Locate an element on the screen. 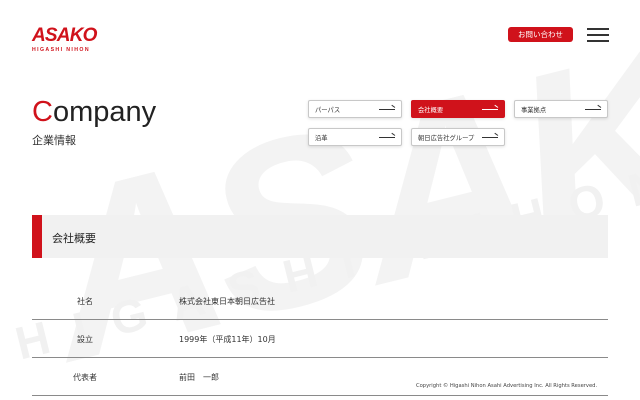 Image resolution: width=640 pixels, height=400 pixels. logo-sub-text: HIGASHI NIHON is located at coordinates (61, 50).